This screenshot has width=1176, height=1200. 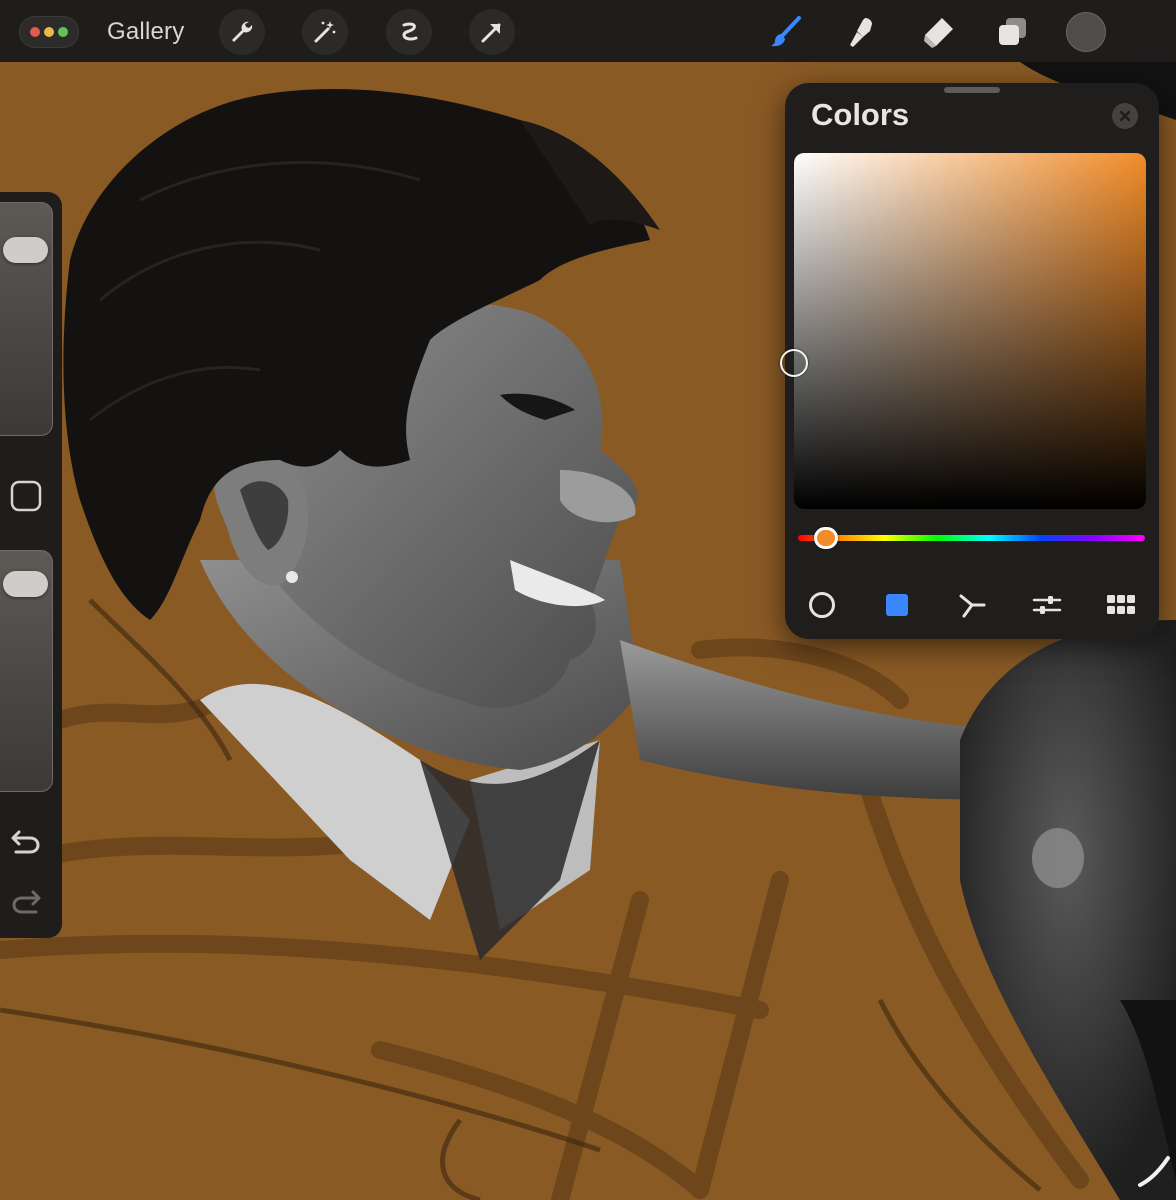 I want to click on brush-size-thumb, so click(x=25, y=249).